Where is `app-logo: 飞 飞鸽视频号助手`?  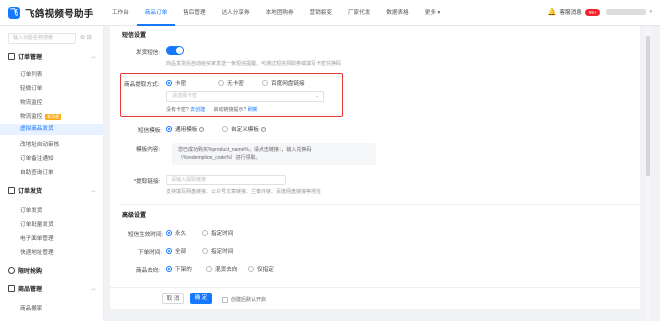 app-logo: 飞 飞鸽视频号助手 is located at coordinates (51, 13).